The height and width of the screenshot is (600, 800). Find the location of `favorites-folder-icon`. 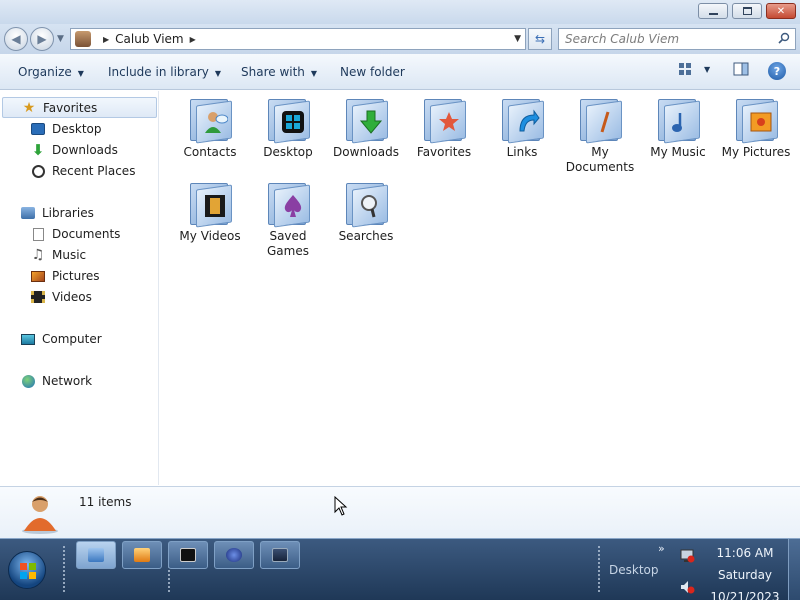

favorites-folder-icon is located at coordinates (444, 119).